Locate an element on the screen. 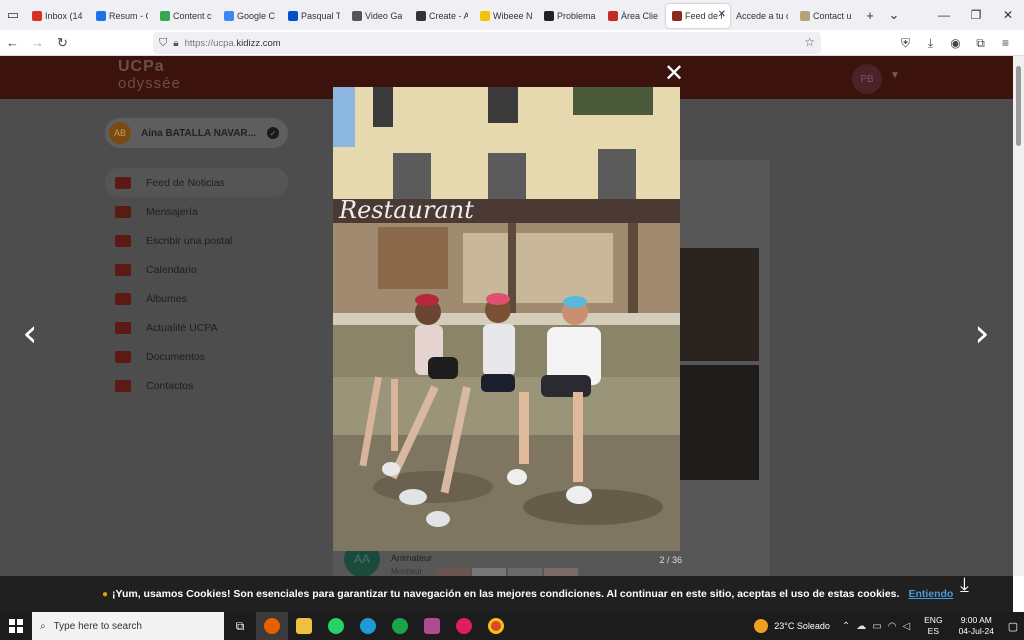 This screenshot has height=640, width=1024. notifications-icon: ▢ is located at coordinates (1013, 626).